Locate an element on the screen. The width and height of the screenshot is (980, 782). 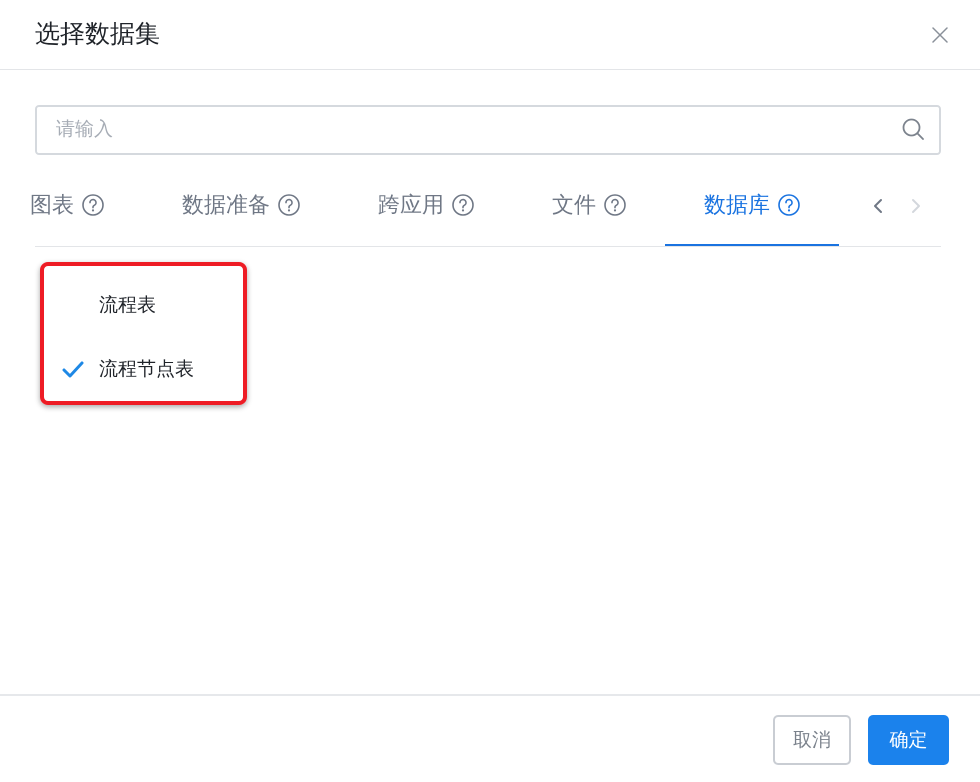
dialog-title: 选择数据集 is located at coordinates (97, 34).